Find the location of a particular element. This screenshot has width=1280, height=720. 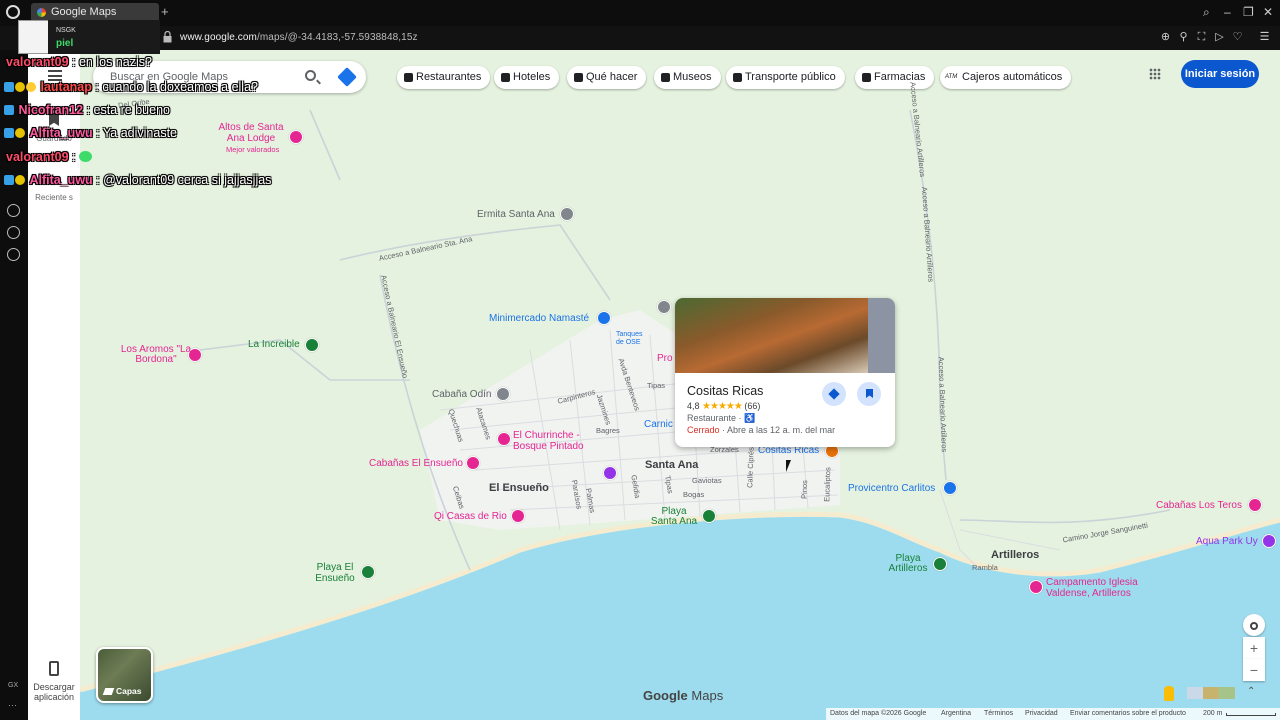

chat-line: valorant09 : en los nazis? is located at coordinates (79, 62).